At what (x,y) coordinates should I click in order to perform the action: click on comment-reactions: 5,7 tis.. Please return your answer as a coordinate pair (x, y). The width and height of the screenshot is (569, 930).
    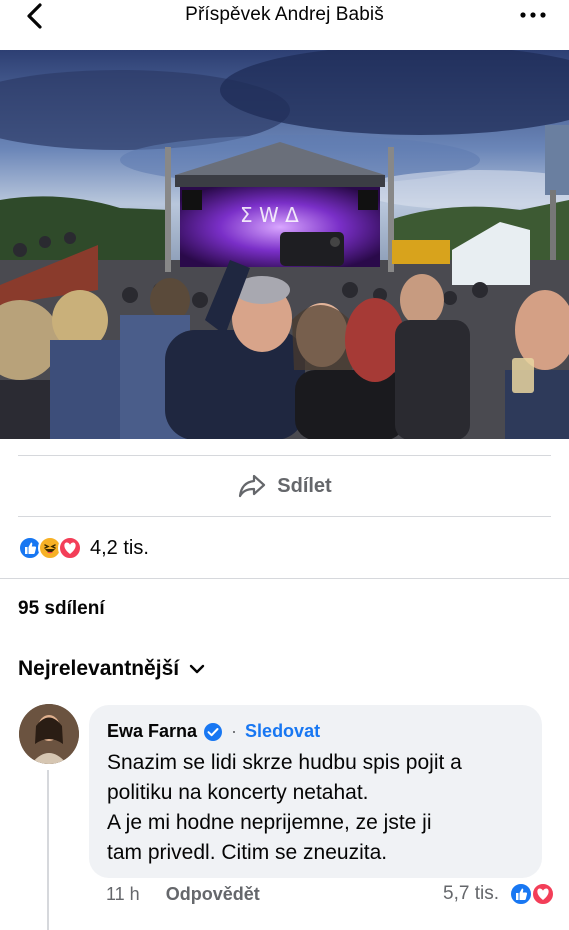
    Looking at the image, I should click on (499, 894).